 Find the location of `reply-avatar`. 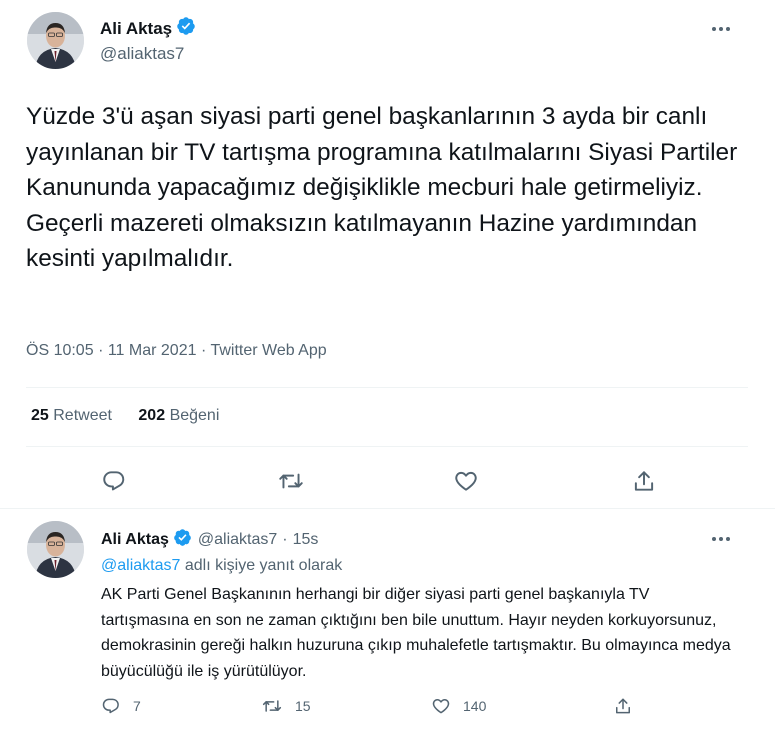

reply-avatar is located at coordinates (55, 549).